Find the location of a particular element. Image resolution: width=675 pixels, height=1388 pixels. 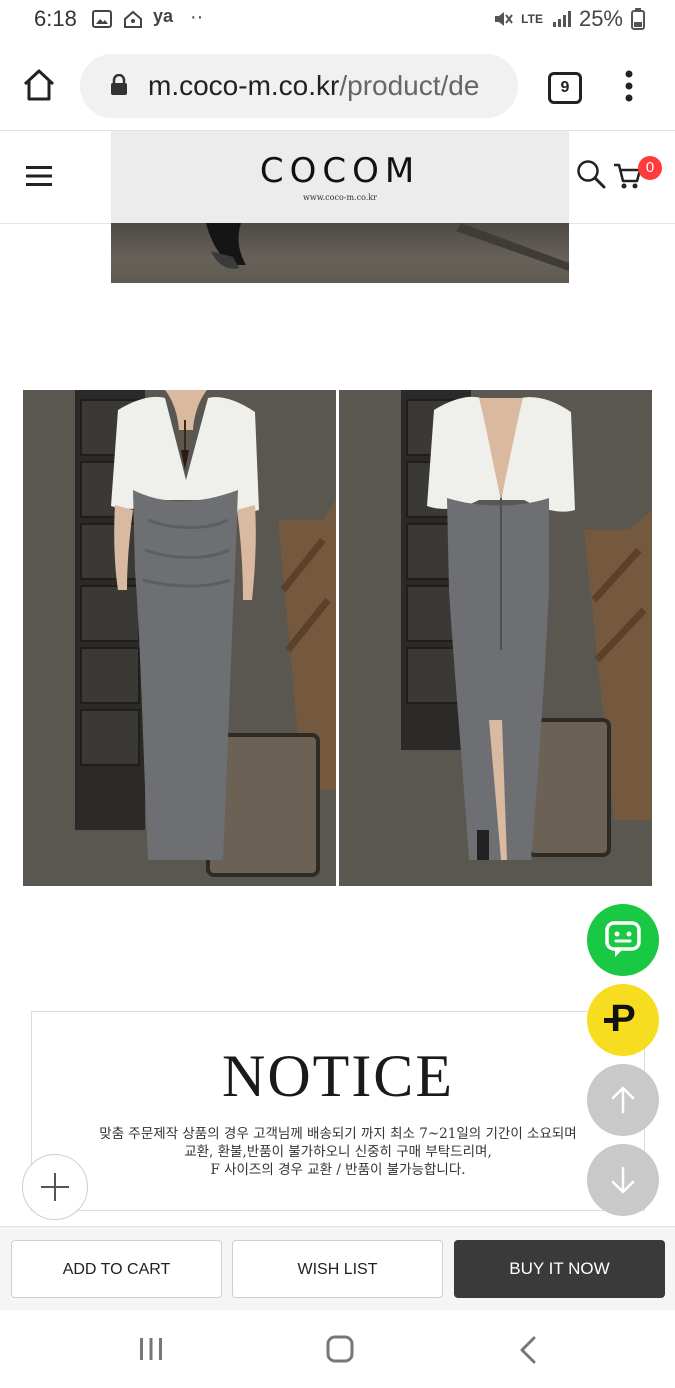

tab-switcher-button: 9 is located at coordinates (565, 88).